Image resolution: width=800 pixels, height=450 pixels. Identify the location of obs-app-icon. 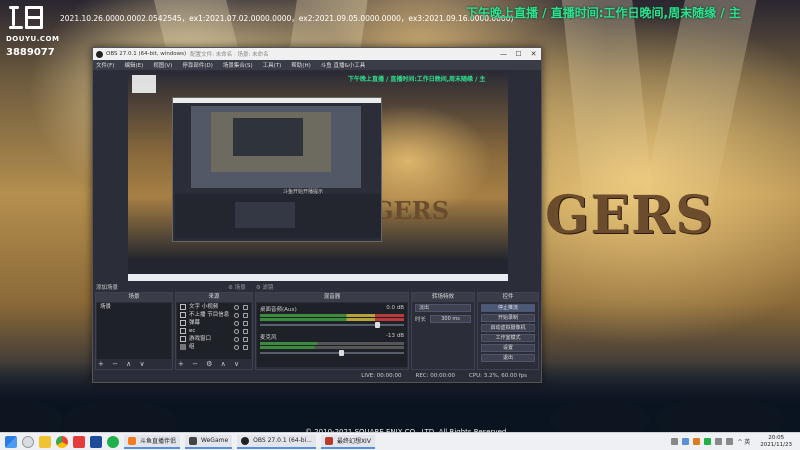
(245, 440).